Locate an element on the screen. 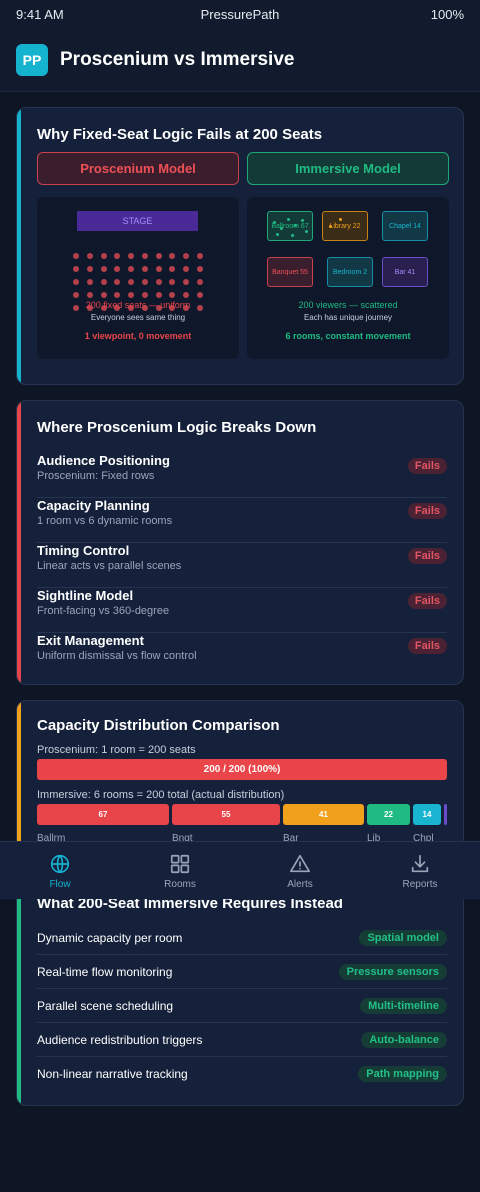 This screenshot has height=1192, width=480. row-subtitle: Uniform dismissal vs flow control is located at coordinates (117, 656).